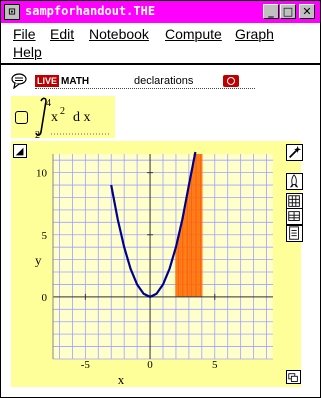 Image resolution: width=321 pixels, height=398 pixels. Describe the element at coordinates (193, 34) in the screenshot. I see `menu-compute: Compute` at that location.